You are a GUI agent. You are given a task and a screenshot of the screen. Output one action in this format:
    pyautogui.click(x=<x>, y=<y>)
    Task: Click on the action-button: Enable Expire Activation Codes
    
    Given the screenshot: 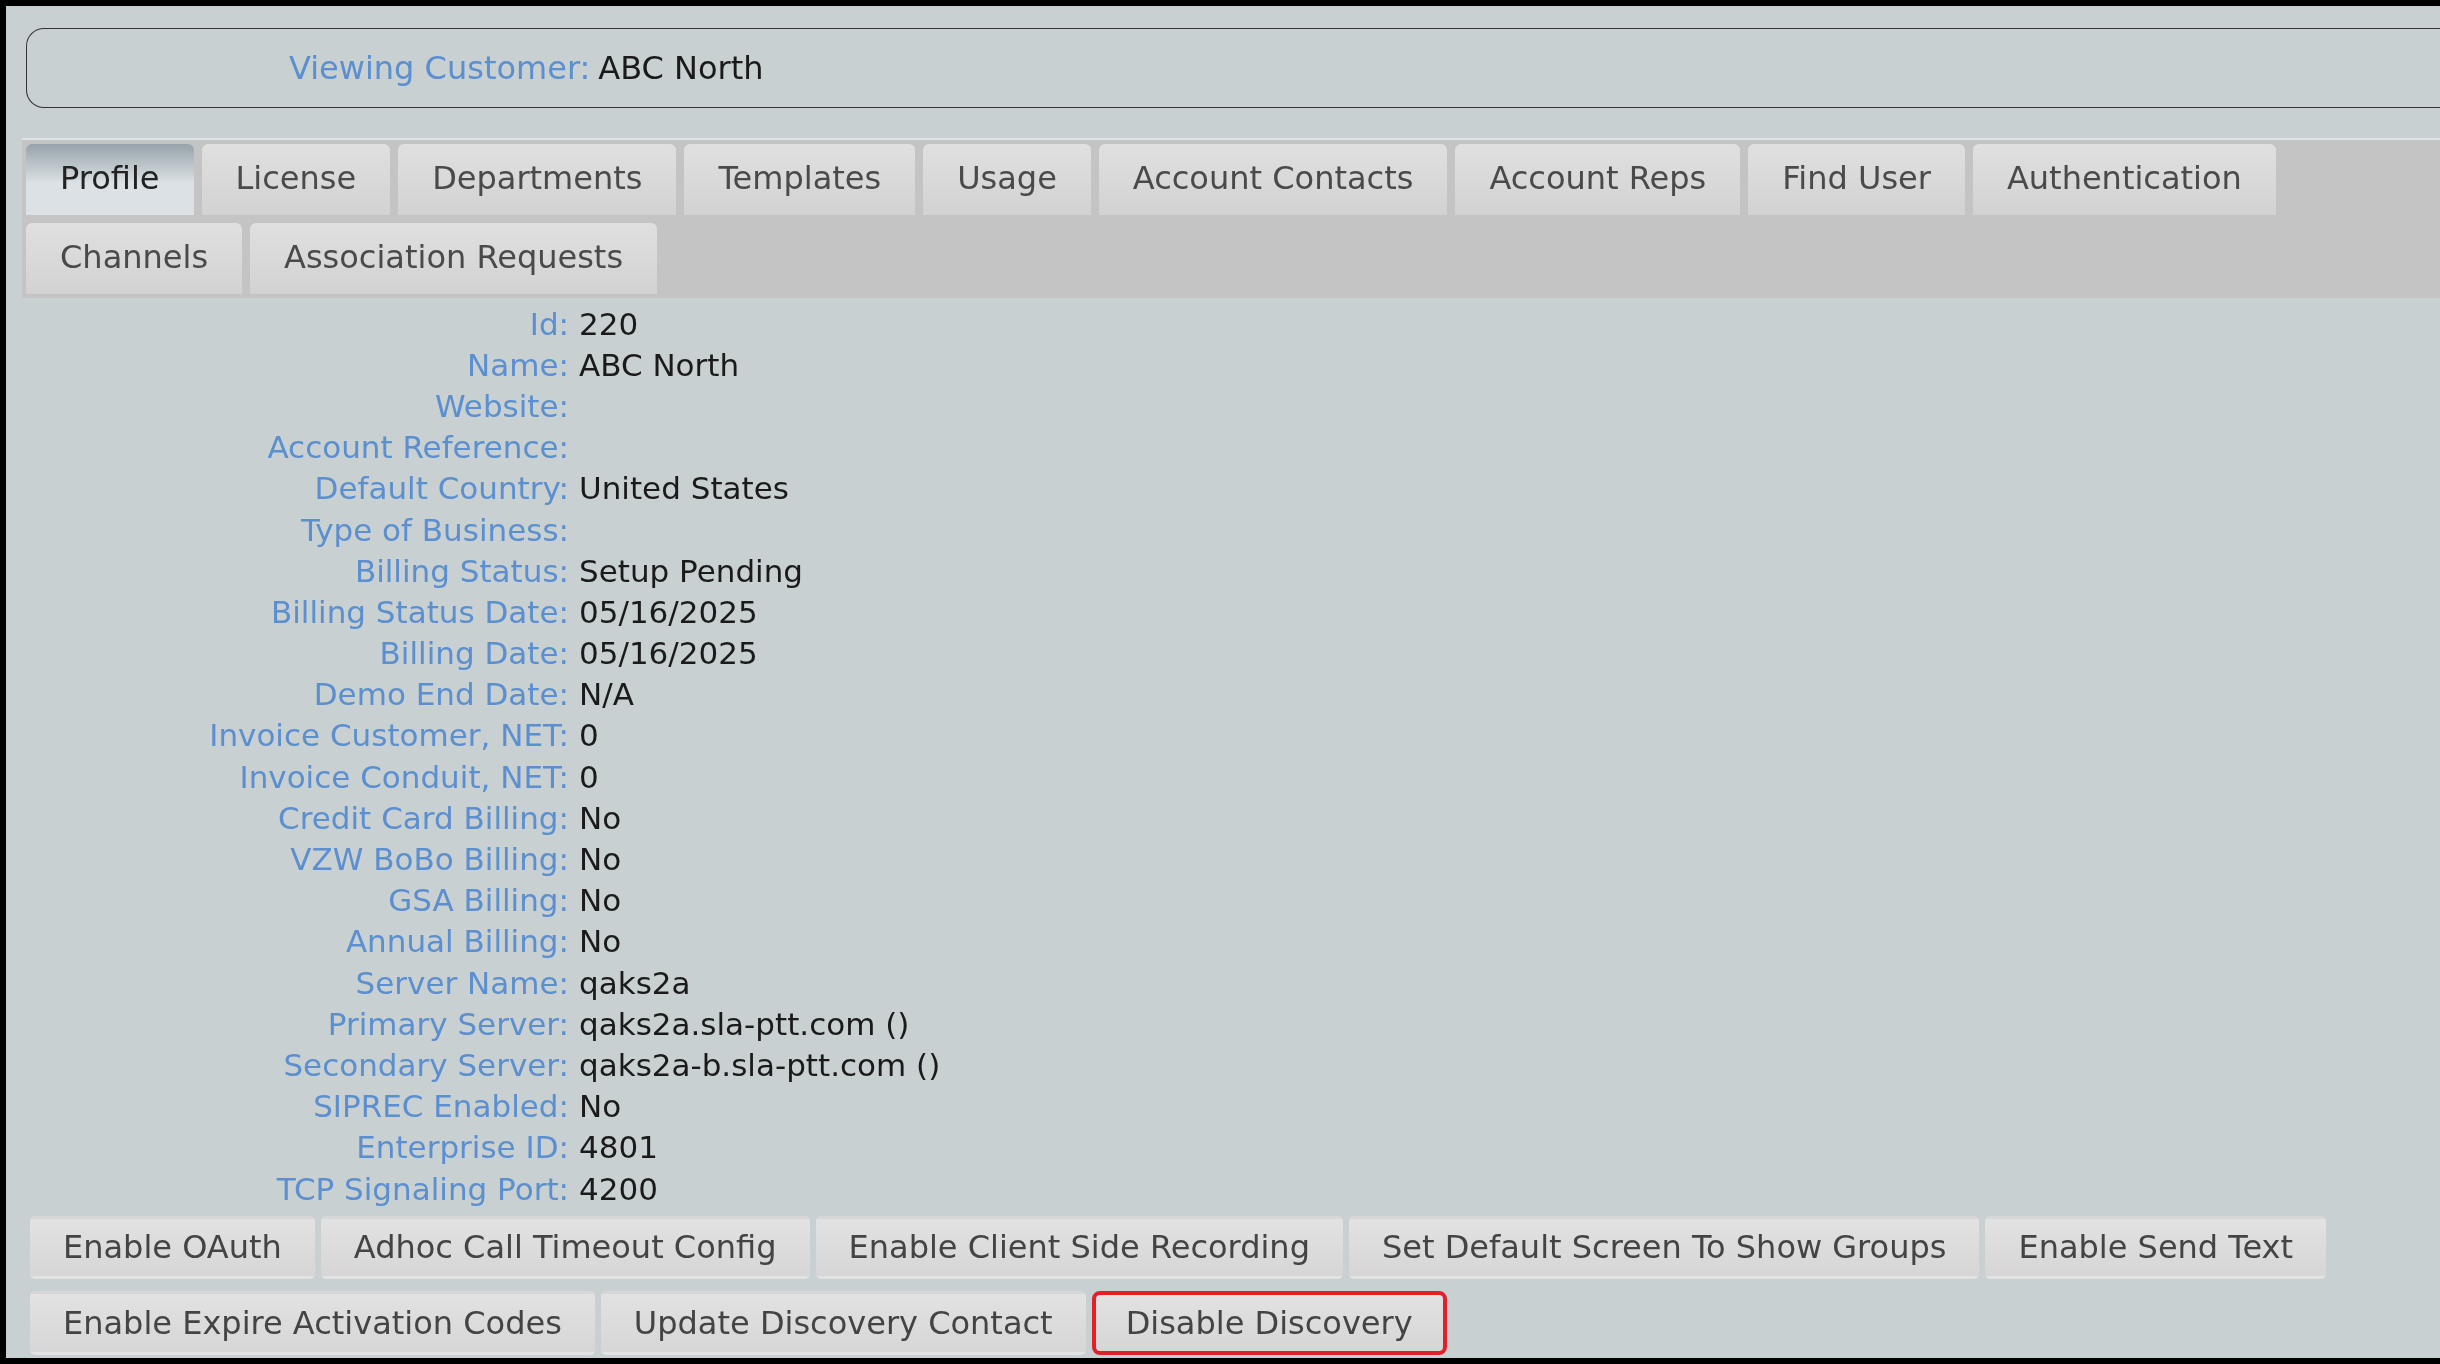 What is the action you would take?
    pyautogui.click(x=312, y=1323)
    